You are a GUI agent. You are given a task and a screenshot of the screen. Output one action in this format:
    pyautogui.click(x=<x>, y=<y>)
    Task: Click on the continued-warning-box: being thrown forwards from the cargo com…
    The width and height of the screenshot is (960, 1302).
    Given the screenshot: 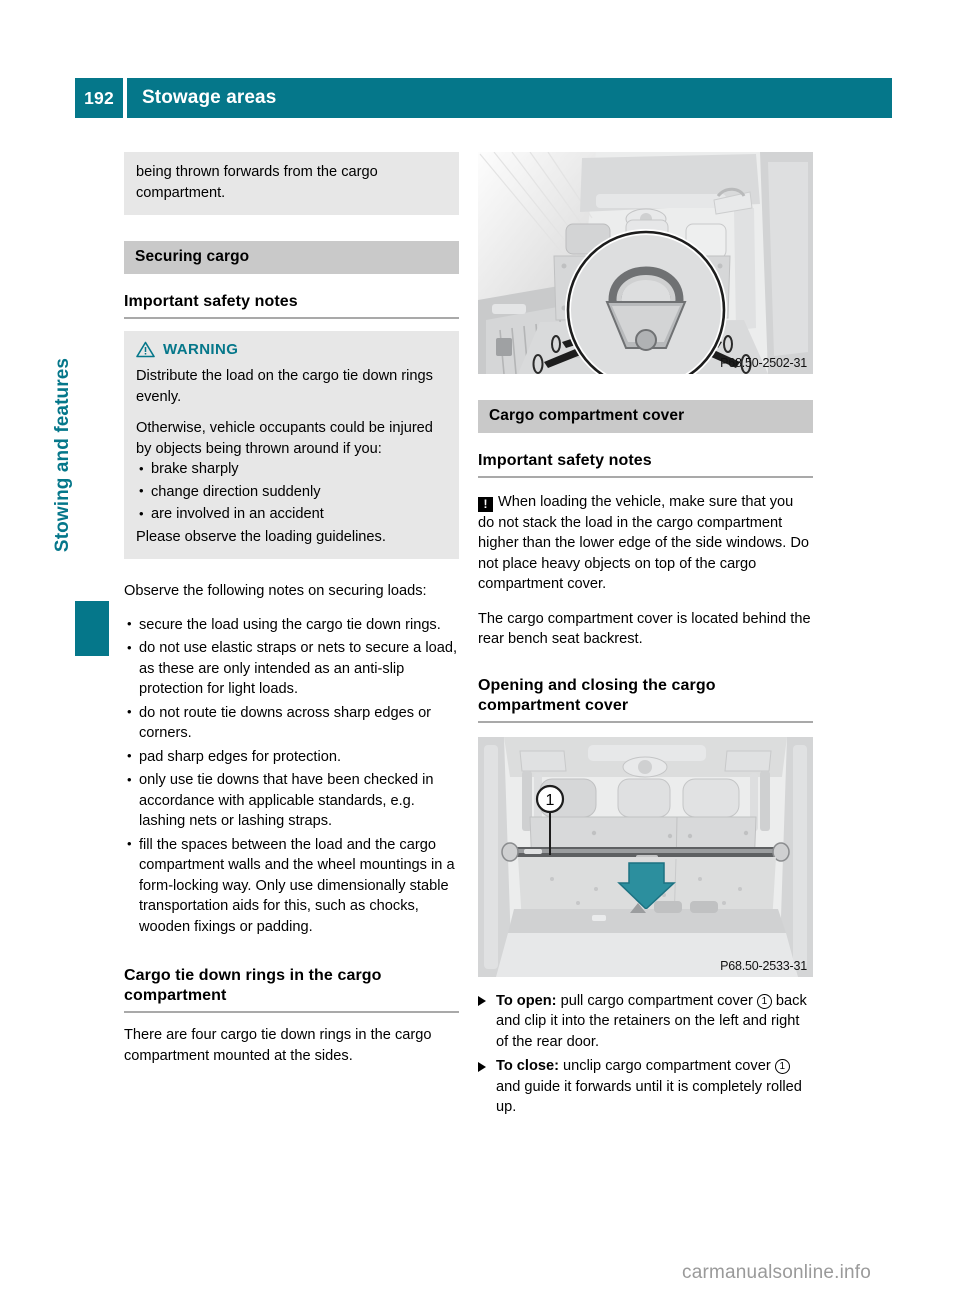 What is the action you would take?
    pyautogui.click(x=291, y=183)
    